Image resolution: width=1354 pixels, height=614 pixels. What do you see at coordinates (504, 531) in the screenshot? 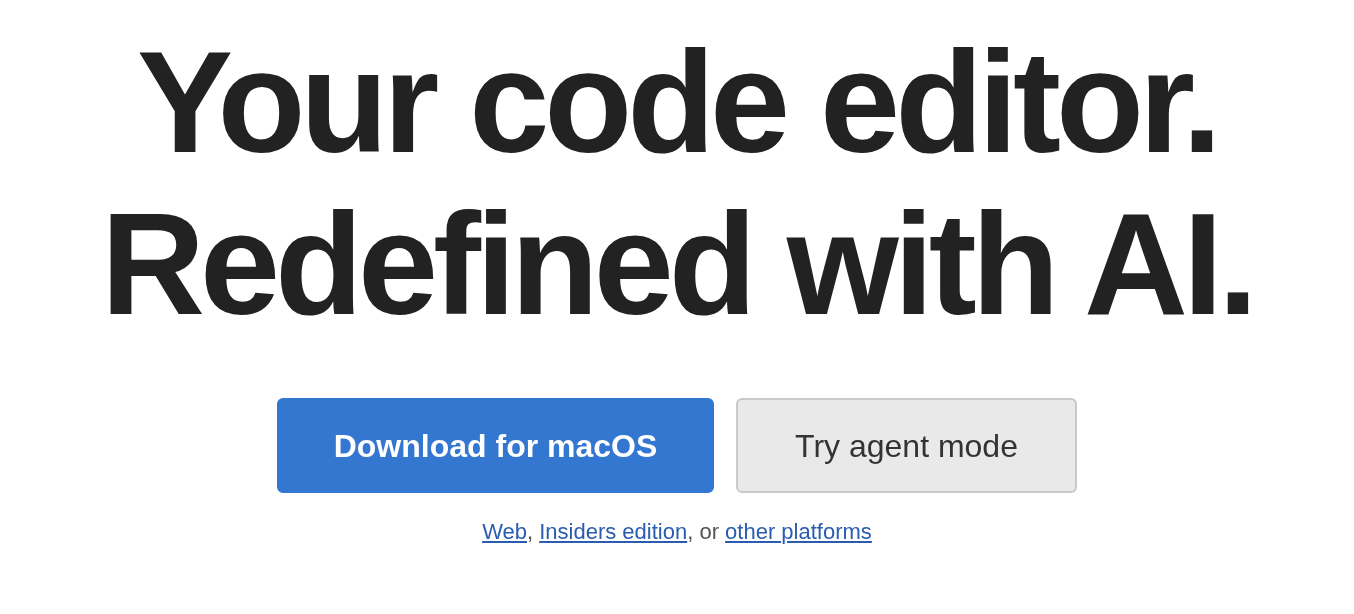
I see `platform-link: Web` at bounding box center [504, 531].